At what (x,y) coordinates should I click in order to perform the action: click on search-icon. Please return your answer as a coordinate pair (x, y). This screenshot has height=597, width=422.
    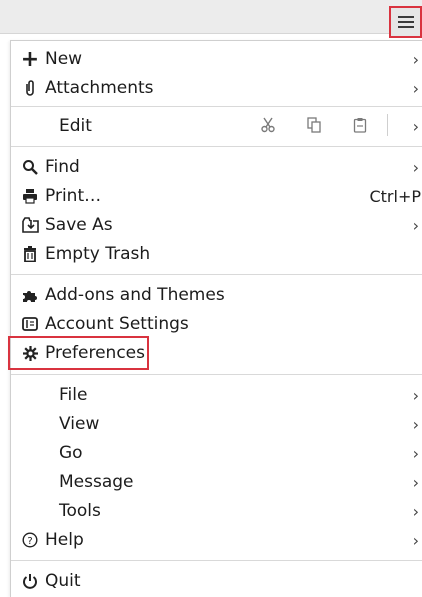
    Looking at the image, I should click on (30, 167).